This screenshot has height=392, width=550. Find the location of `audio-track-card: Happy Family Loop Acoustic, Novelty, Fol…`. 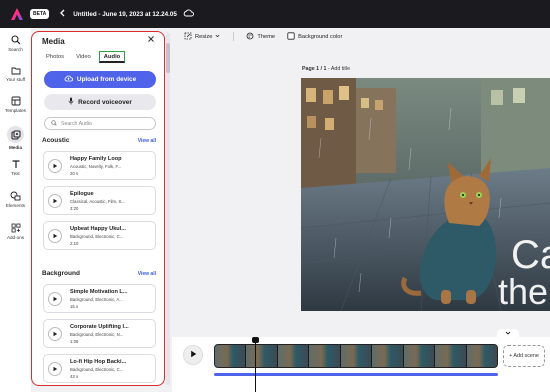

audio-track-card: Happy Family Loop Acoustic, Novelty, Fol… is located at coordinates (99, 165).